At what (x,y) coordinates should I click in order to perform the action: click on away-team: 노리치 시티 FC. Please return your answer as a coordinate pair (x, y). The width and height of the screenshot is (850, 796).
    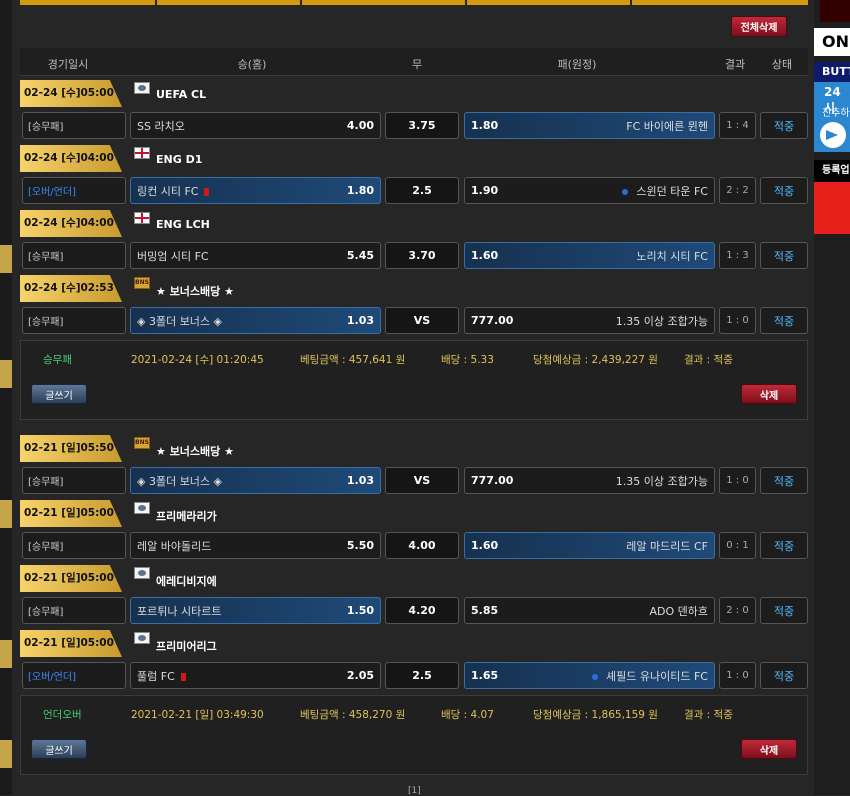
    Looking at the image, I should click on (672, 256).